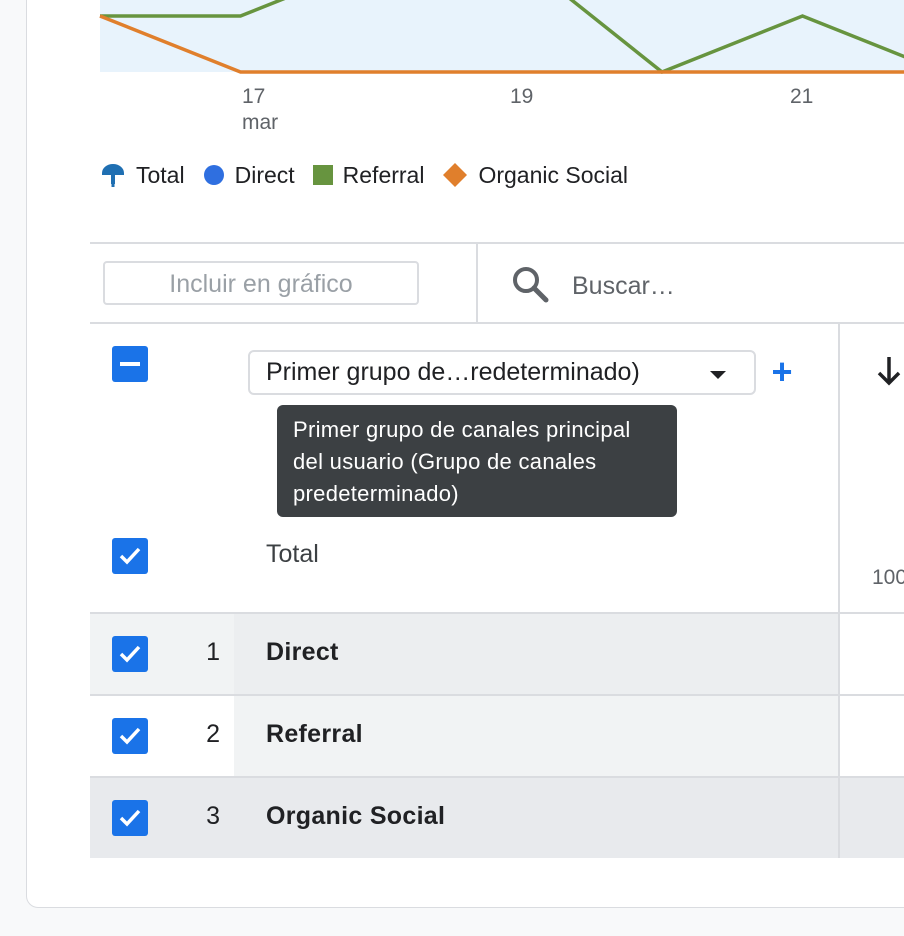 The width and height of the screenshot is (904, 936). I want to click on row-name: Organic Social, so click(356, 816).